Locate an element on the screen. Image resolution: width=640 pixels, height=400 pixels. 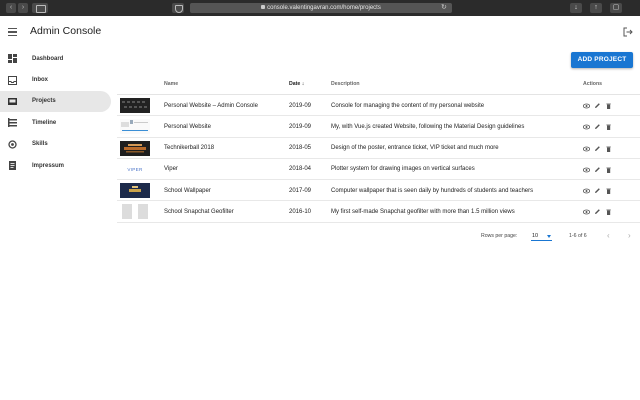
rows-per-page-value: 10 is located at coordinates (535, 236).